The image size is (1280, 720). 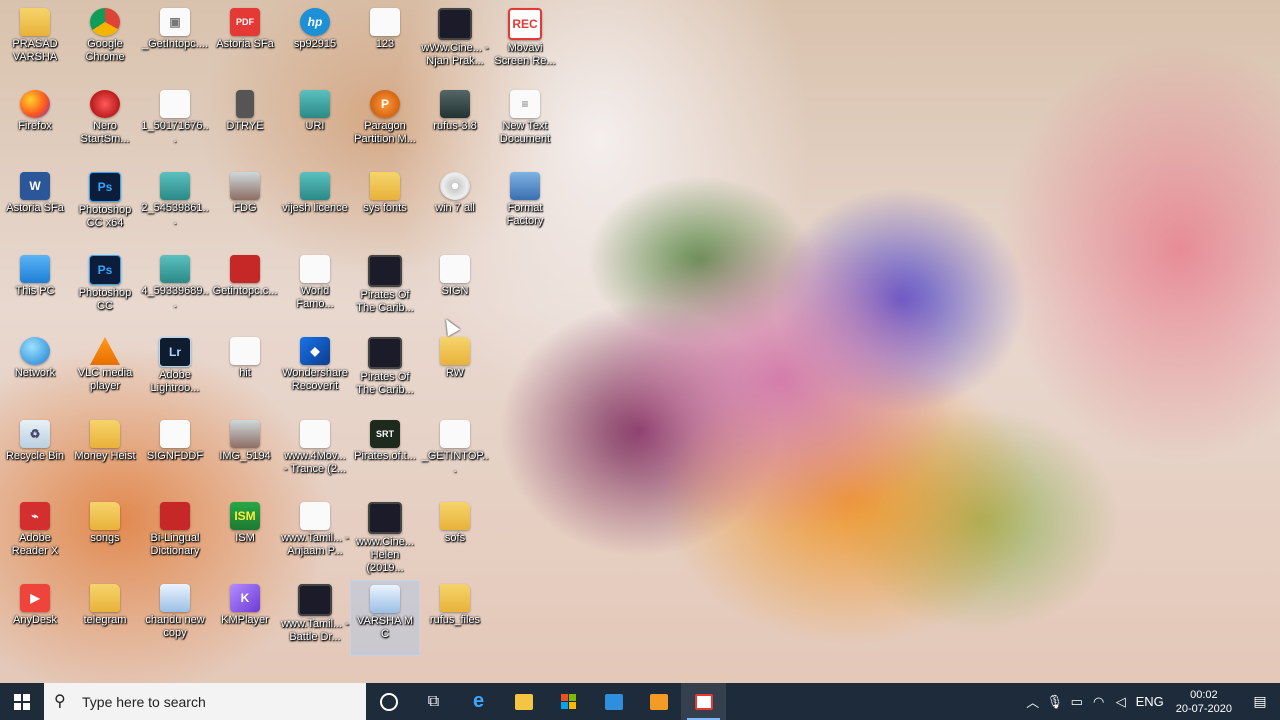 I want to click on desktop-icon: SIGNFDDF, so click(x=175, y=454).